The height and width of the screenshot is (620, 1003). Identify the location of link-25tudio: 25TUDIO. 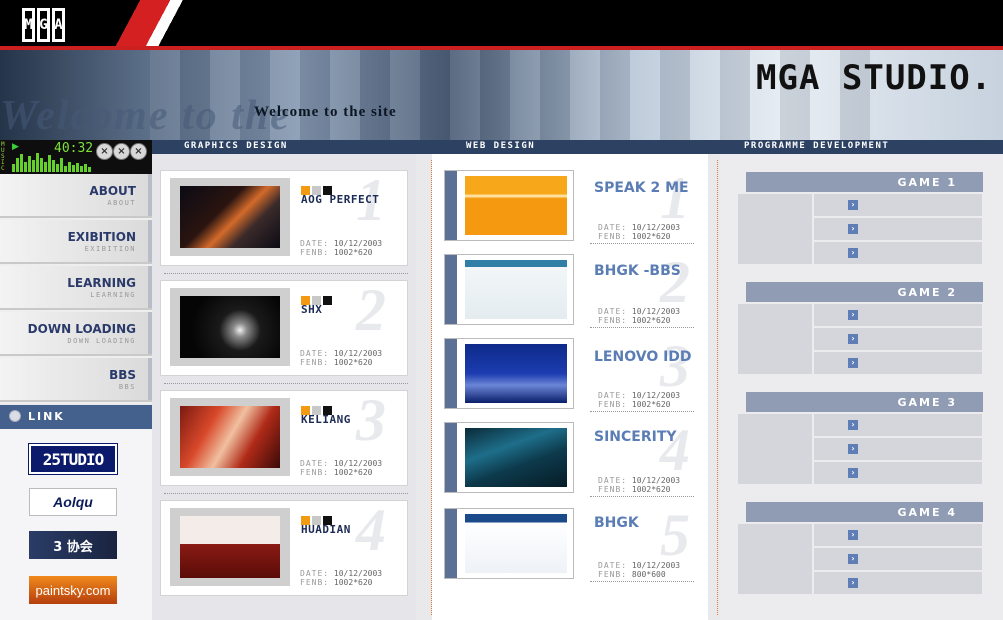
(73, 459).